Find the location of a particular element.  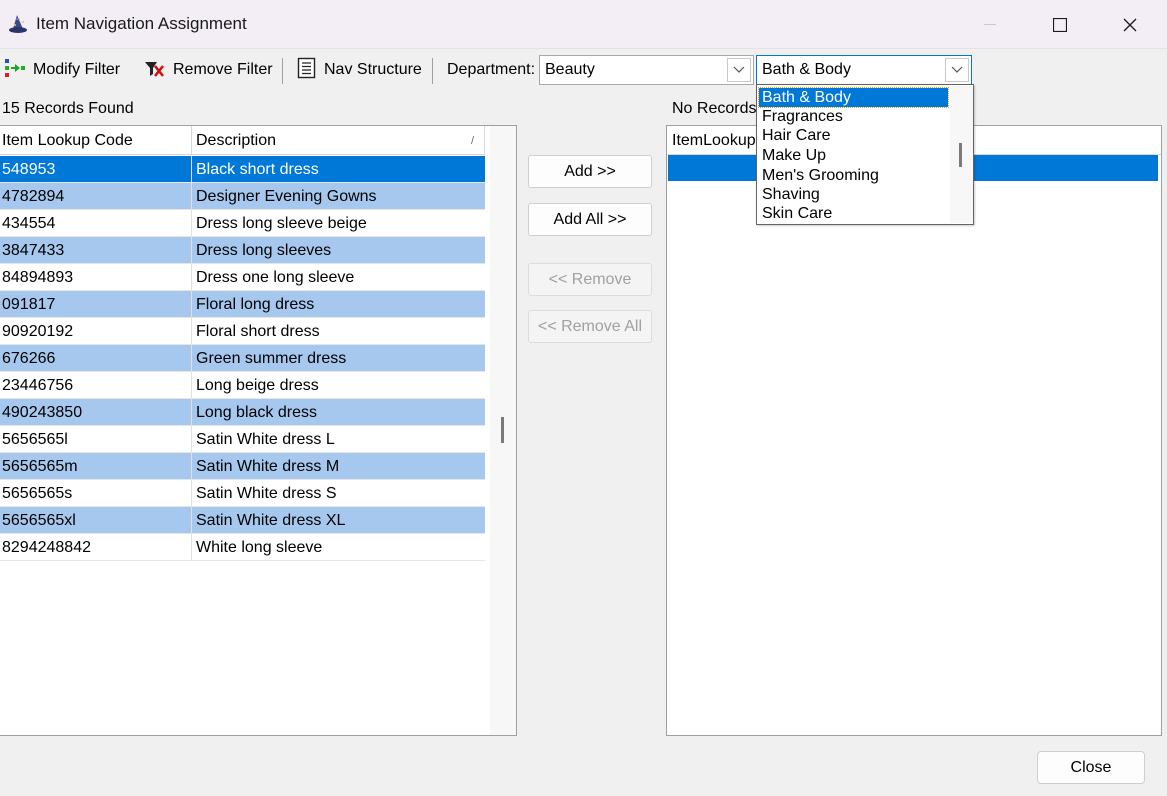

add-button: Add >> is located at coordinates (590, 171).